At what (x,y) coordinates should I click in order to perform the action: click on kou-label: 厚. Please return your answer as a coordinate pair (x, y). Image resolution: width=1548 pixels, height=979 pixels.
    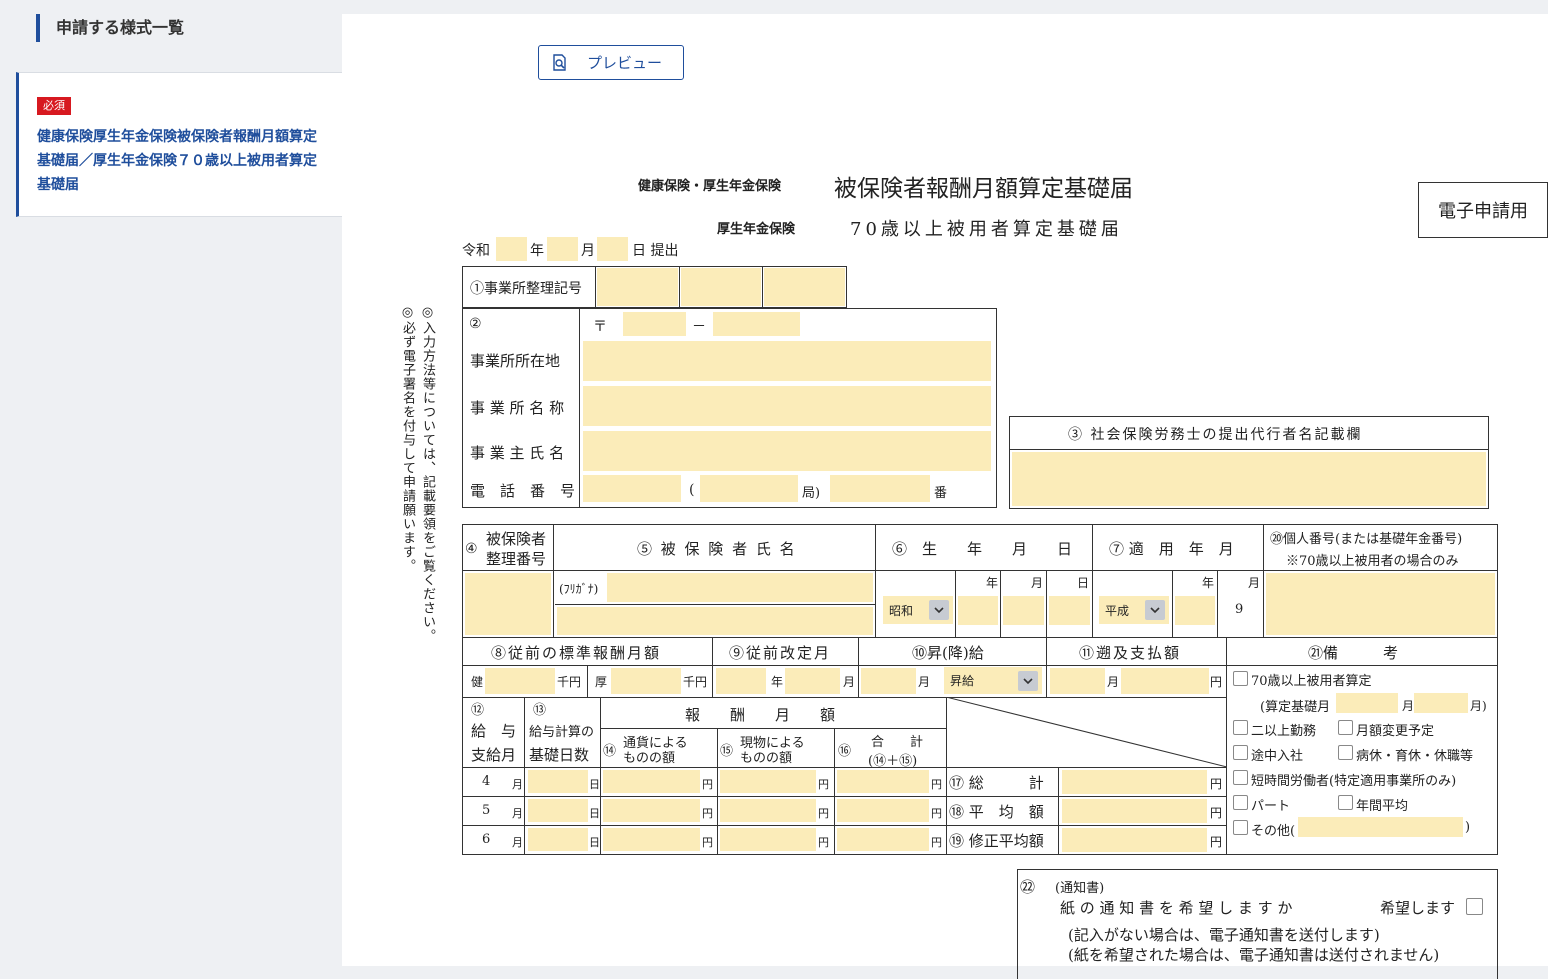
    Looking at the image, I should click on (601, 682).